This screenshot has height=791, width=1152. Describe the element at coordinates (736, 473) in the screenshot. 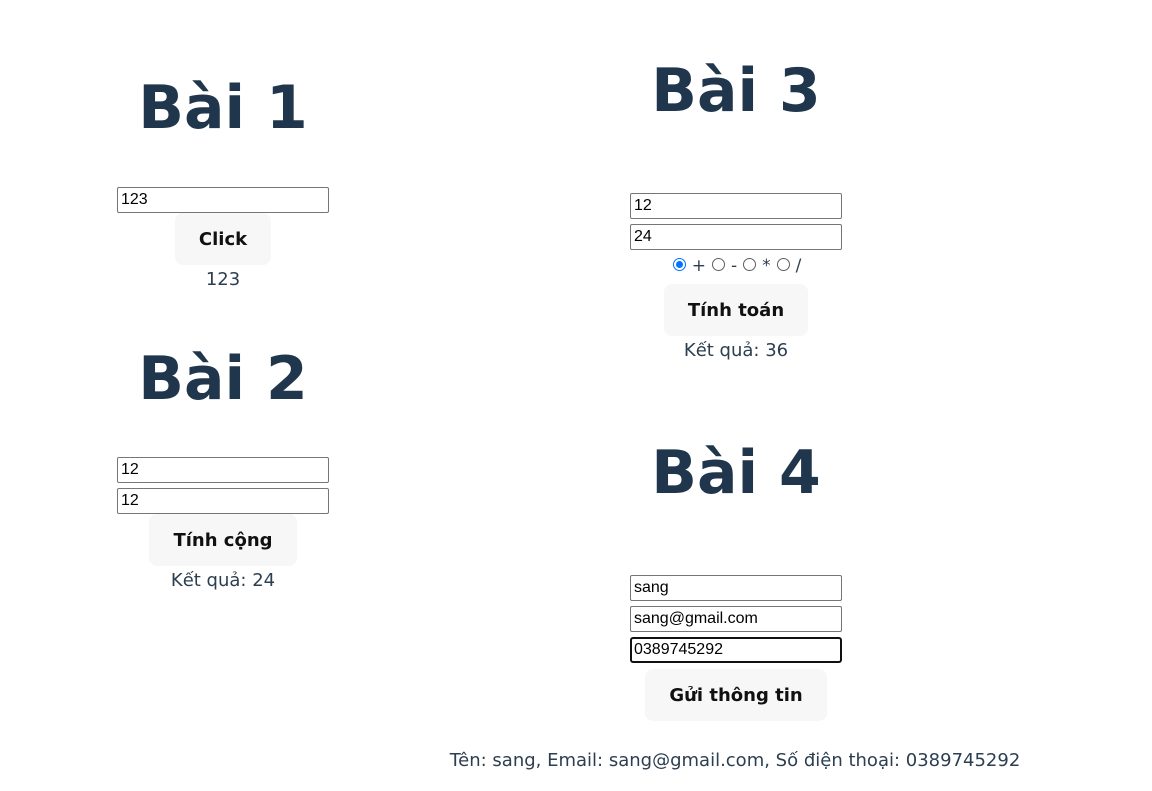

I see `bai4-title: Bài 4` at that location.